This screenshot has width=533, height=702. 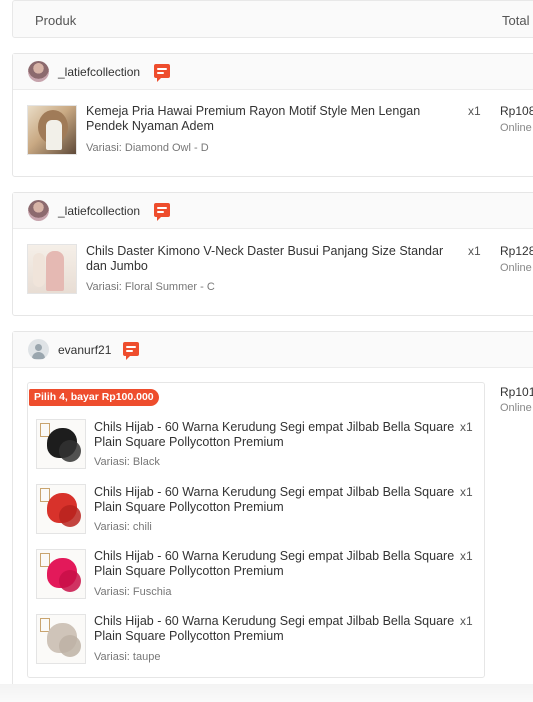 I want to click on product-variant: Variasi: taupe, so click(x=127, y=657).